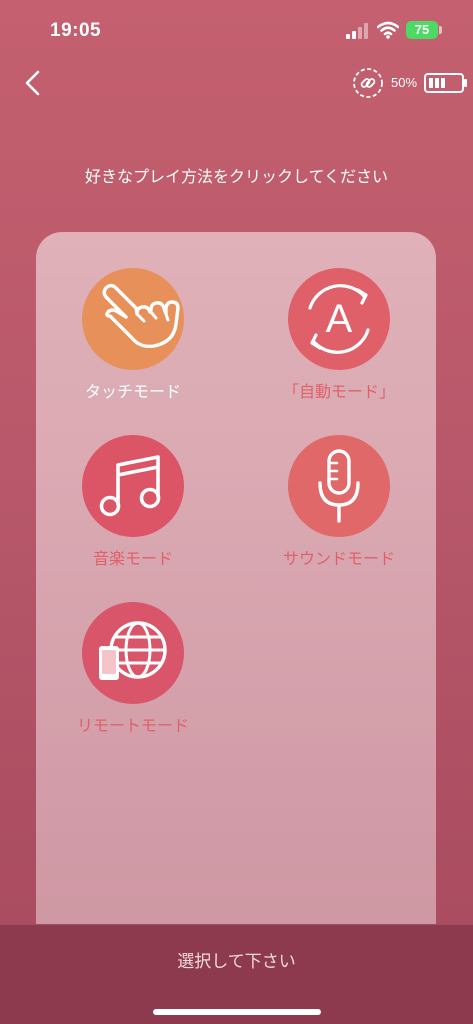  I want to click on device-battery-text: 50%, so click(404, 82).